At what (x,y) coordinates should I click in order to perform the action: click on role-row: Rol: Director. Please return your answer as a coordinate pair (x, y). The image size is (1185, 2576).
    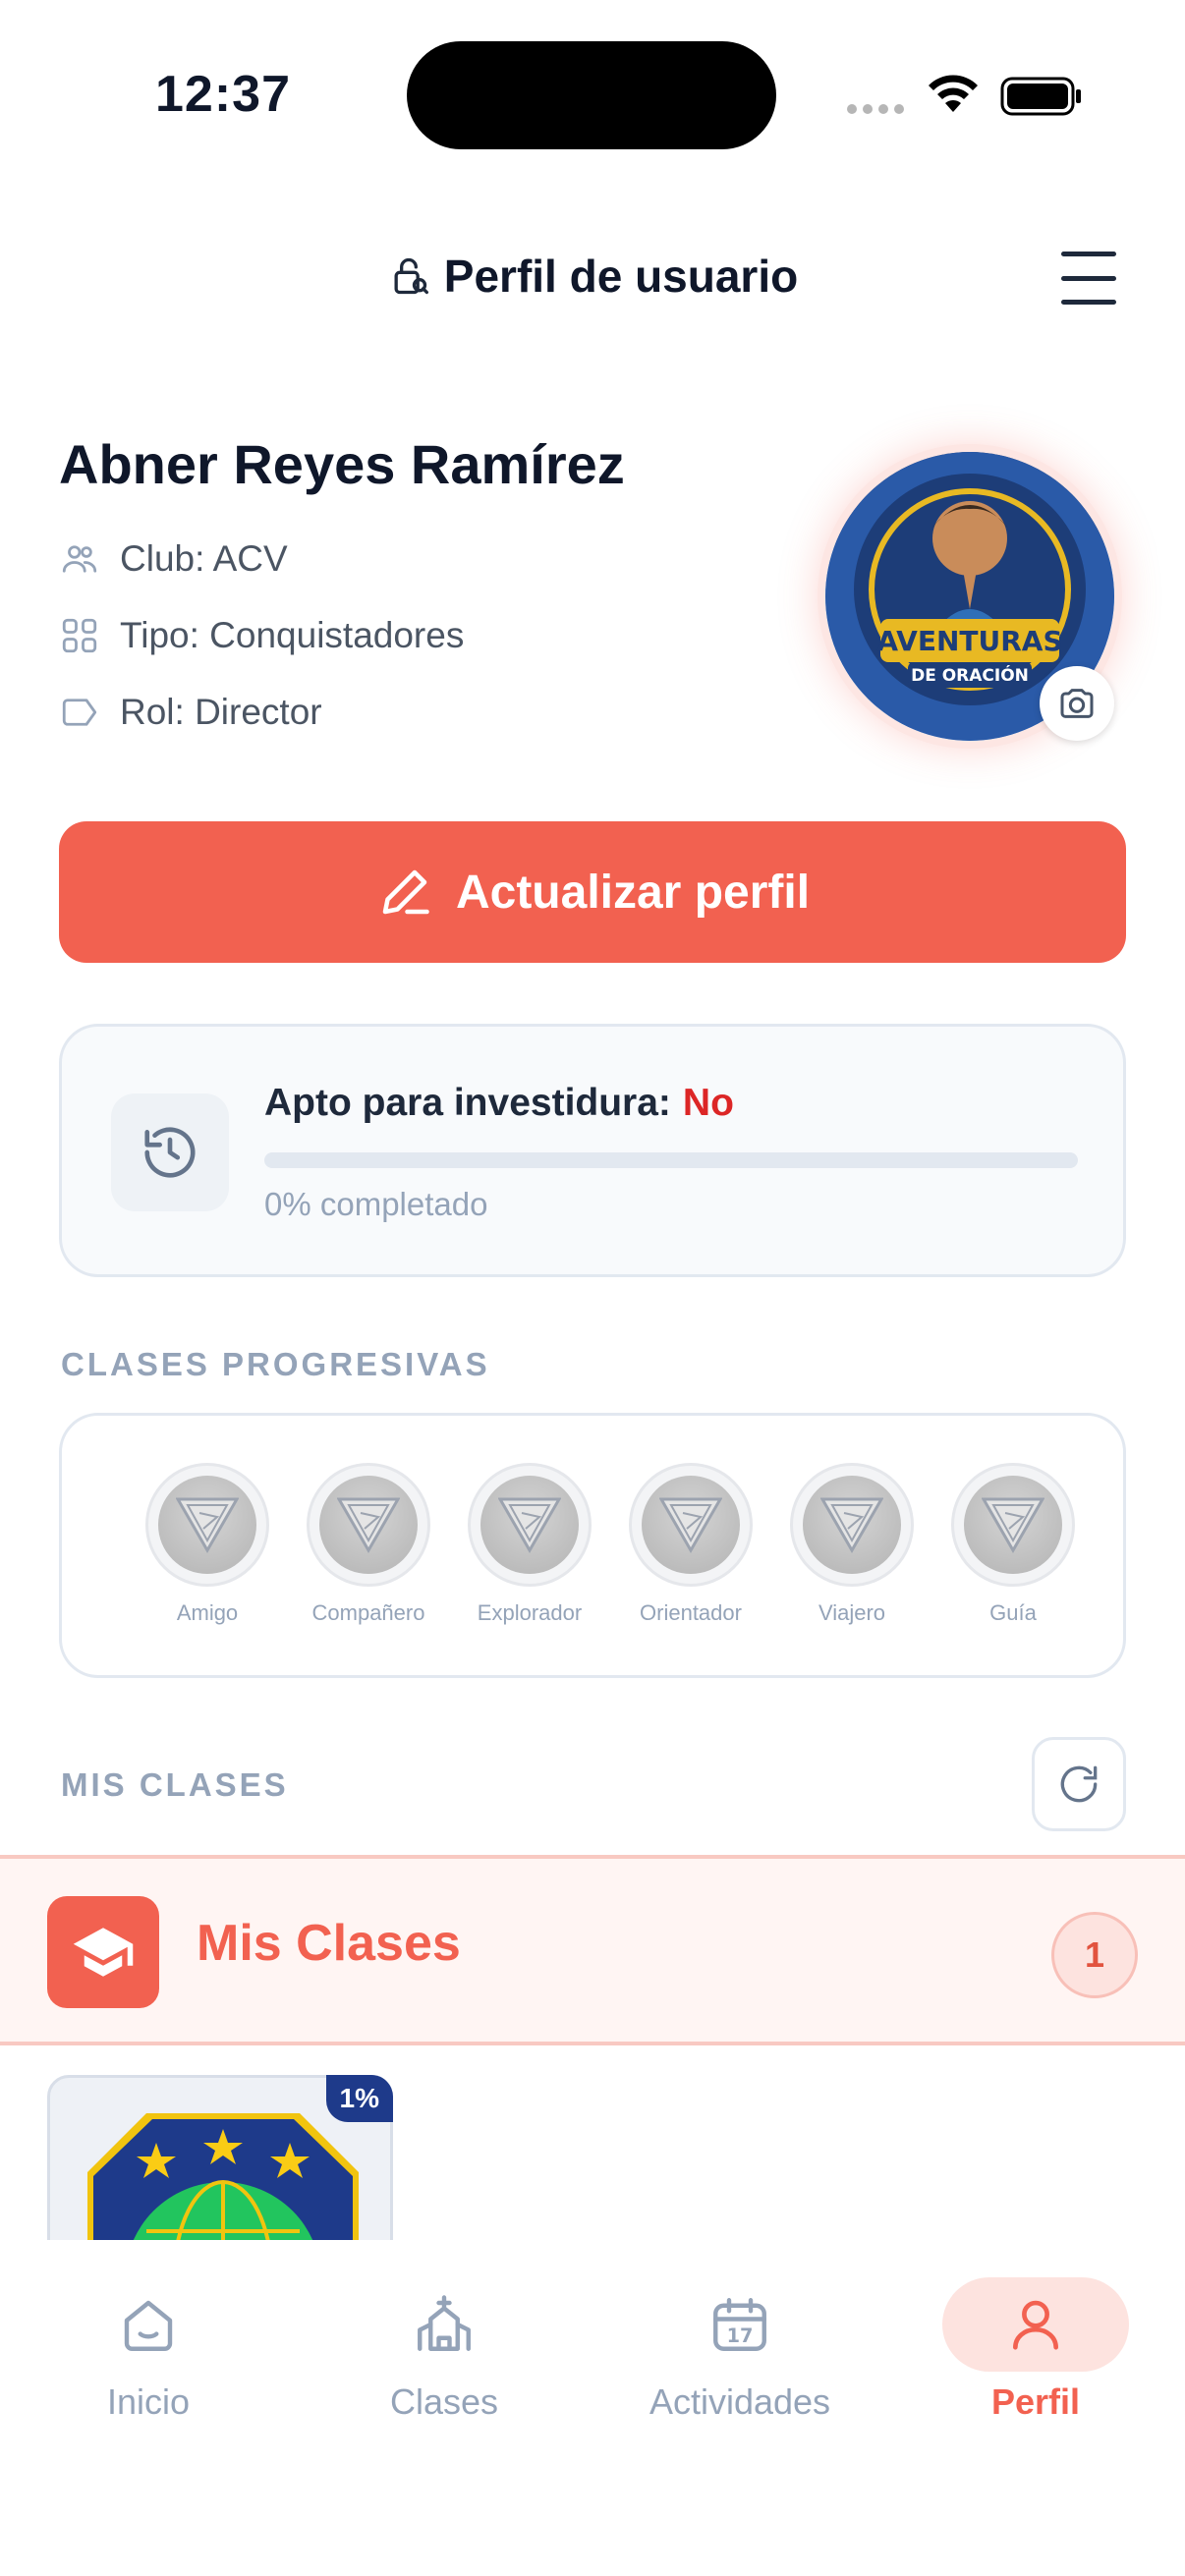
    Looking at the image, I should click on (191, 712).